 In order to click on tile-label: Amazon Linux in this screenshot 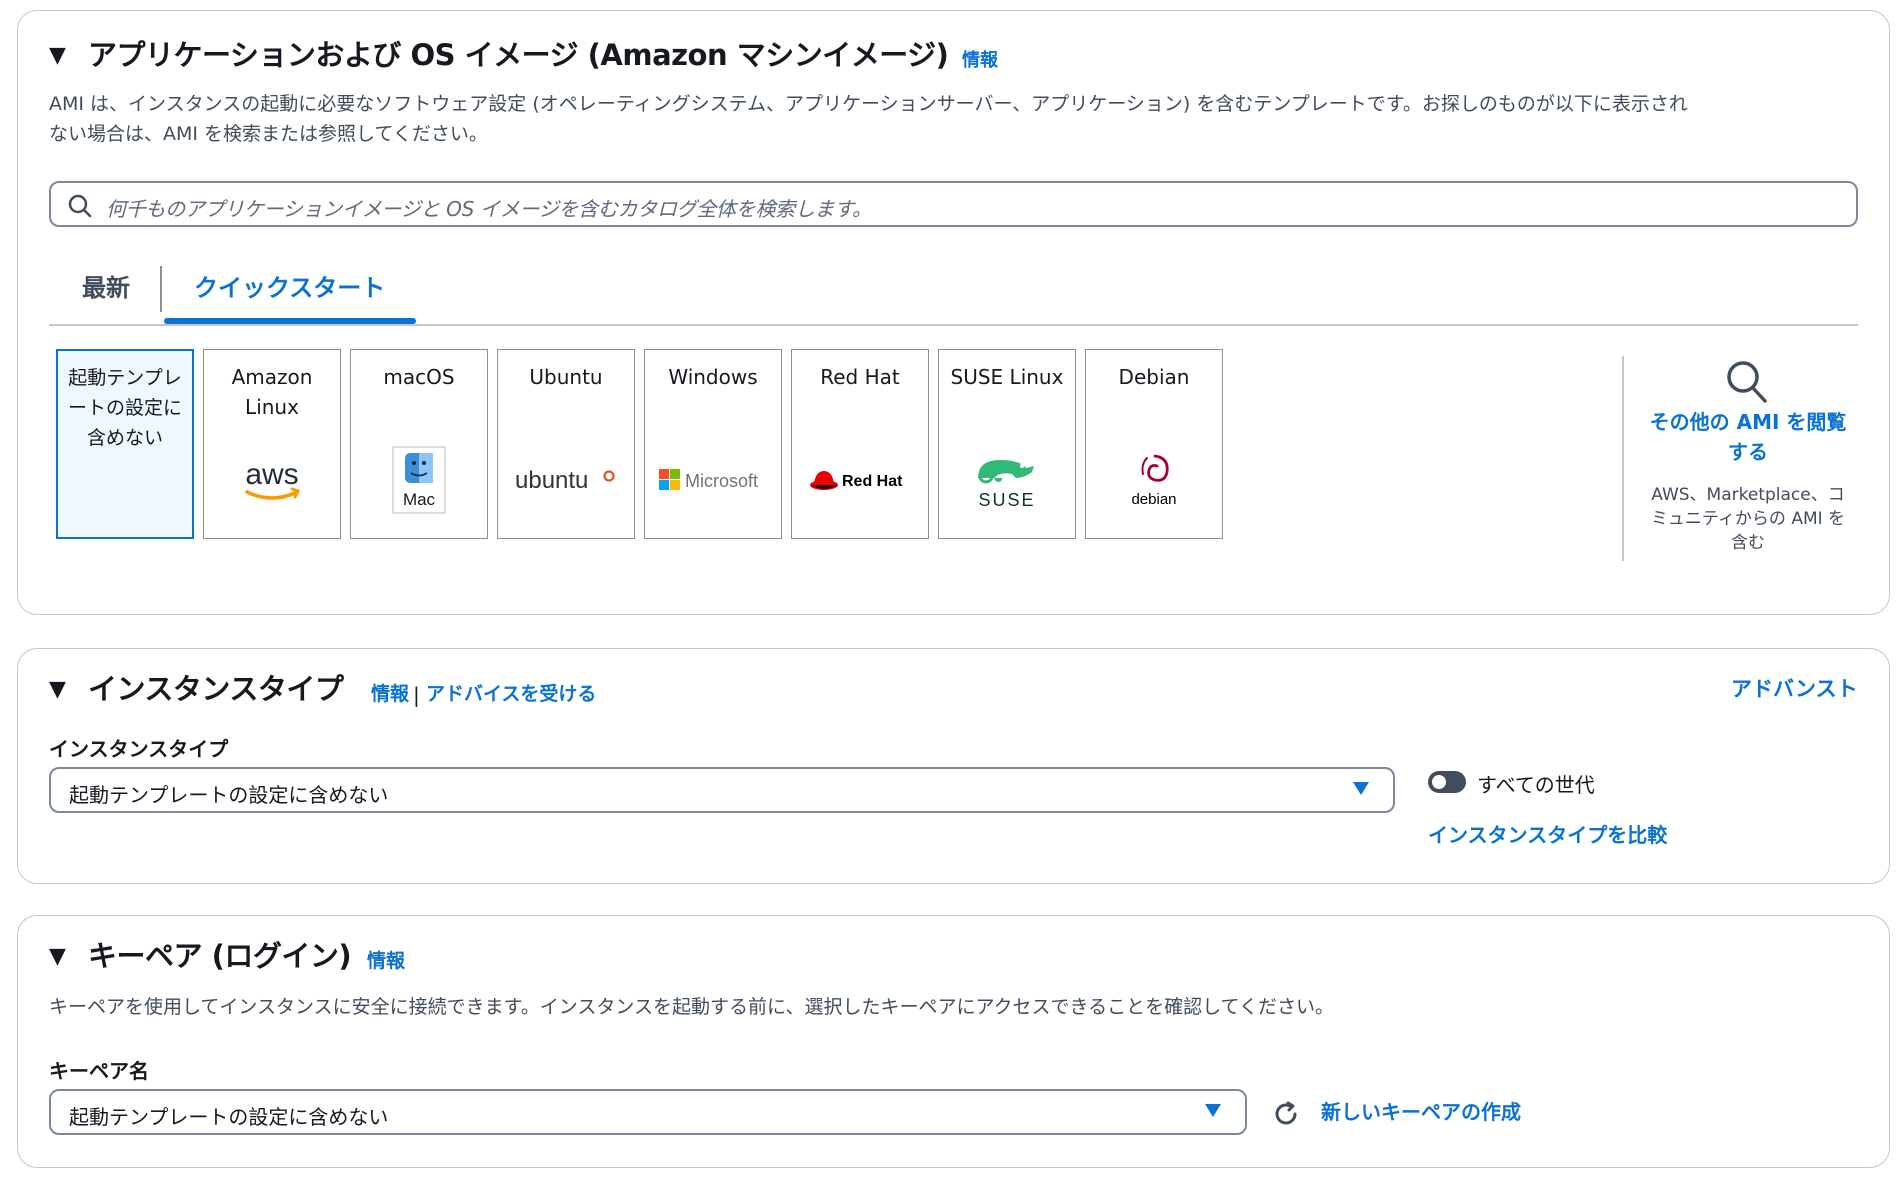, I will do `click(272, 392)`.